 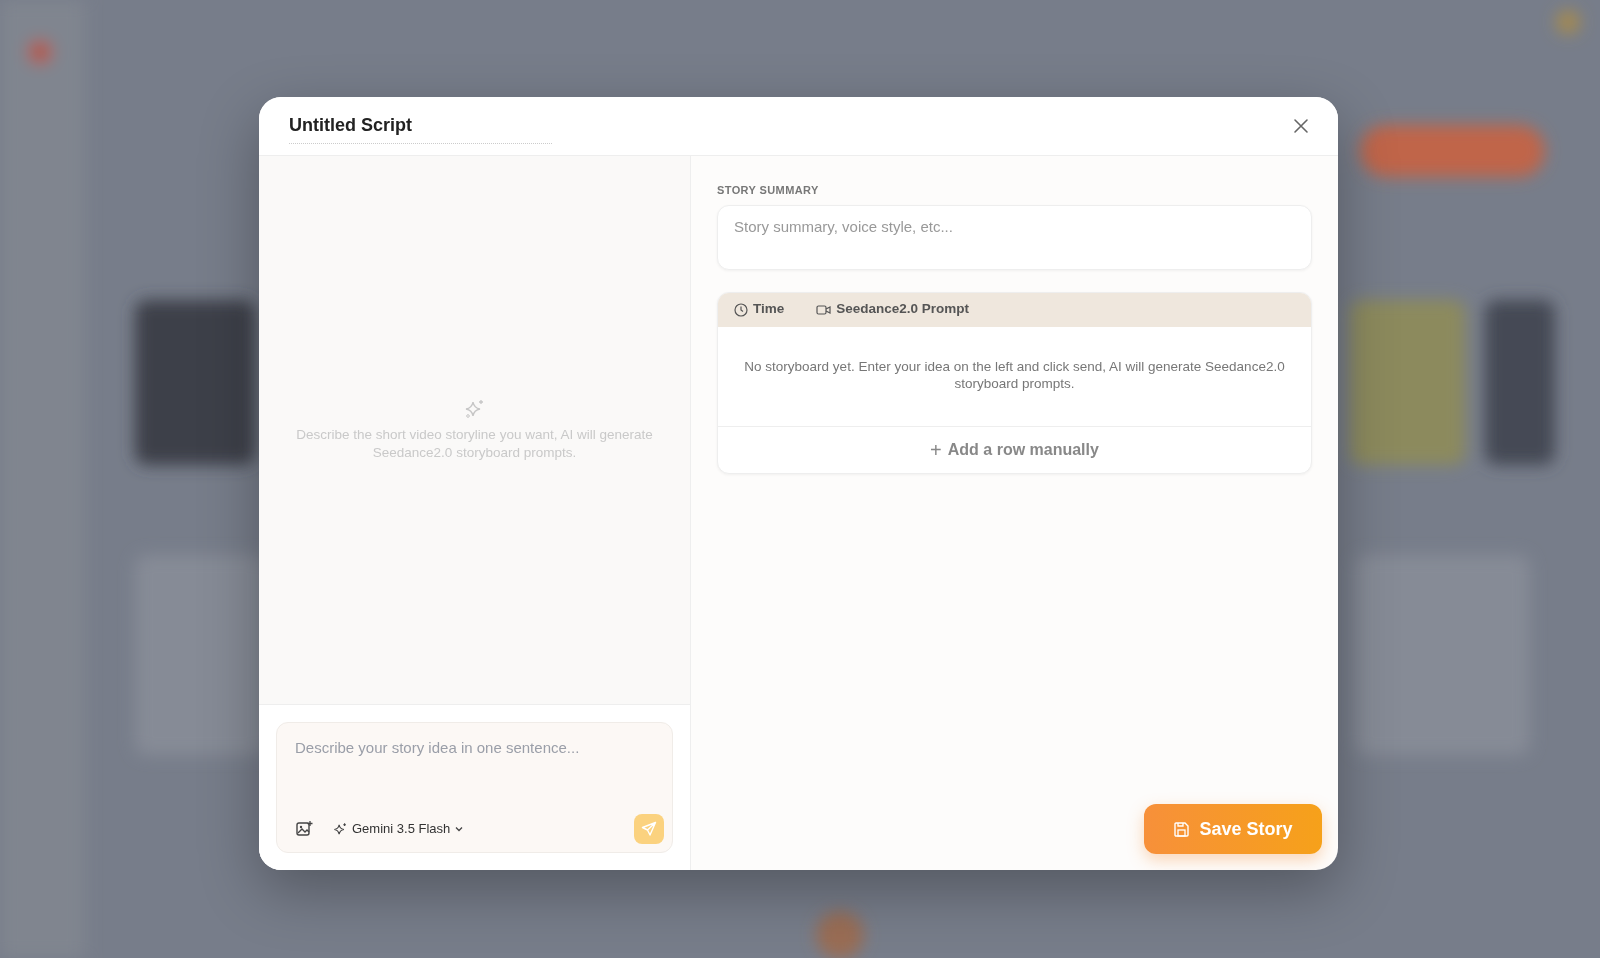 I want to click on add-row-button: + Add a row manually, so click(x=1014, y=449).